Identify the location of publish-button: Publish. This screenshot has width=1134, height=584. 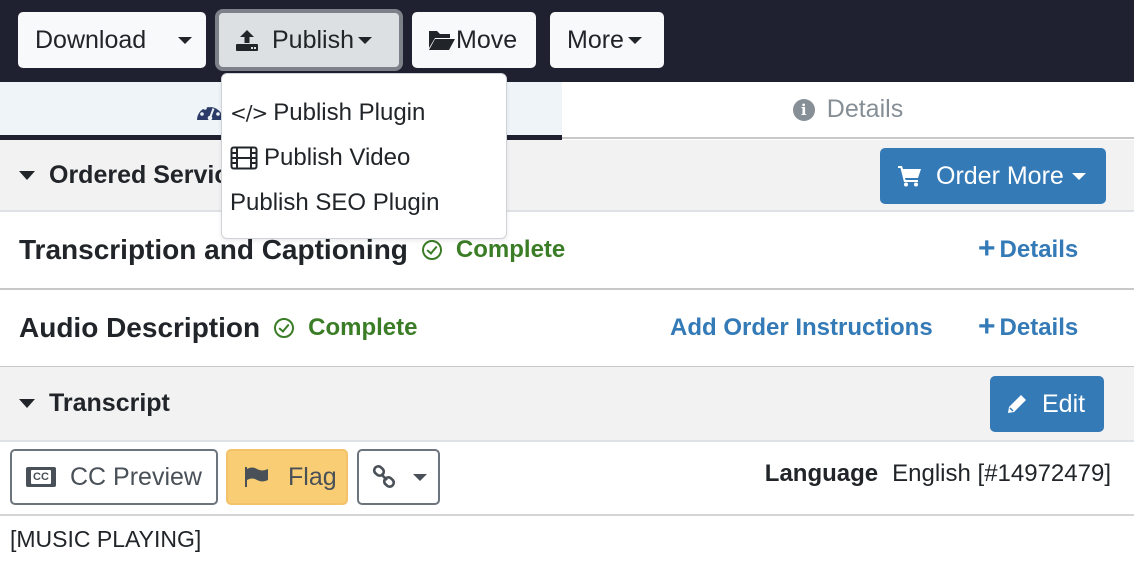
(309, 40).